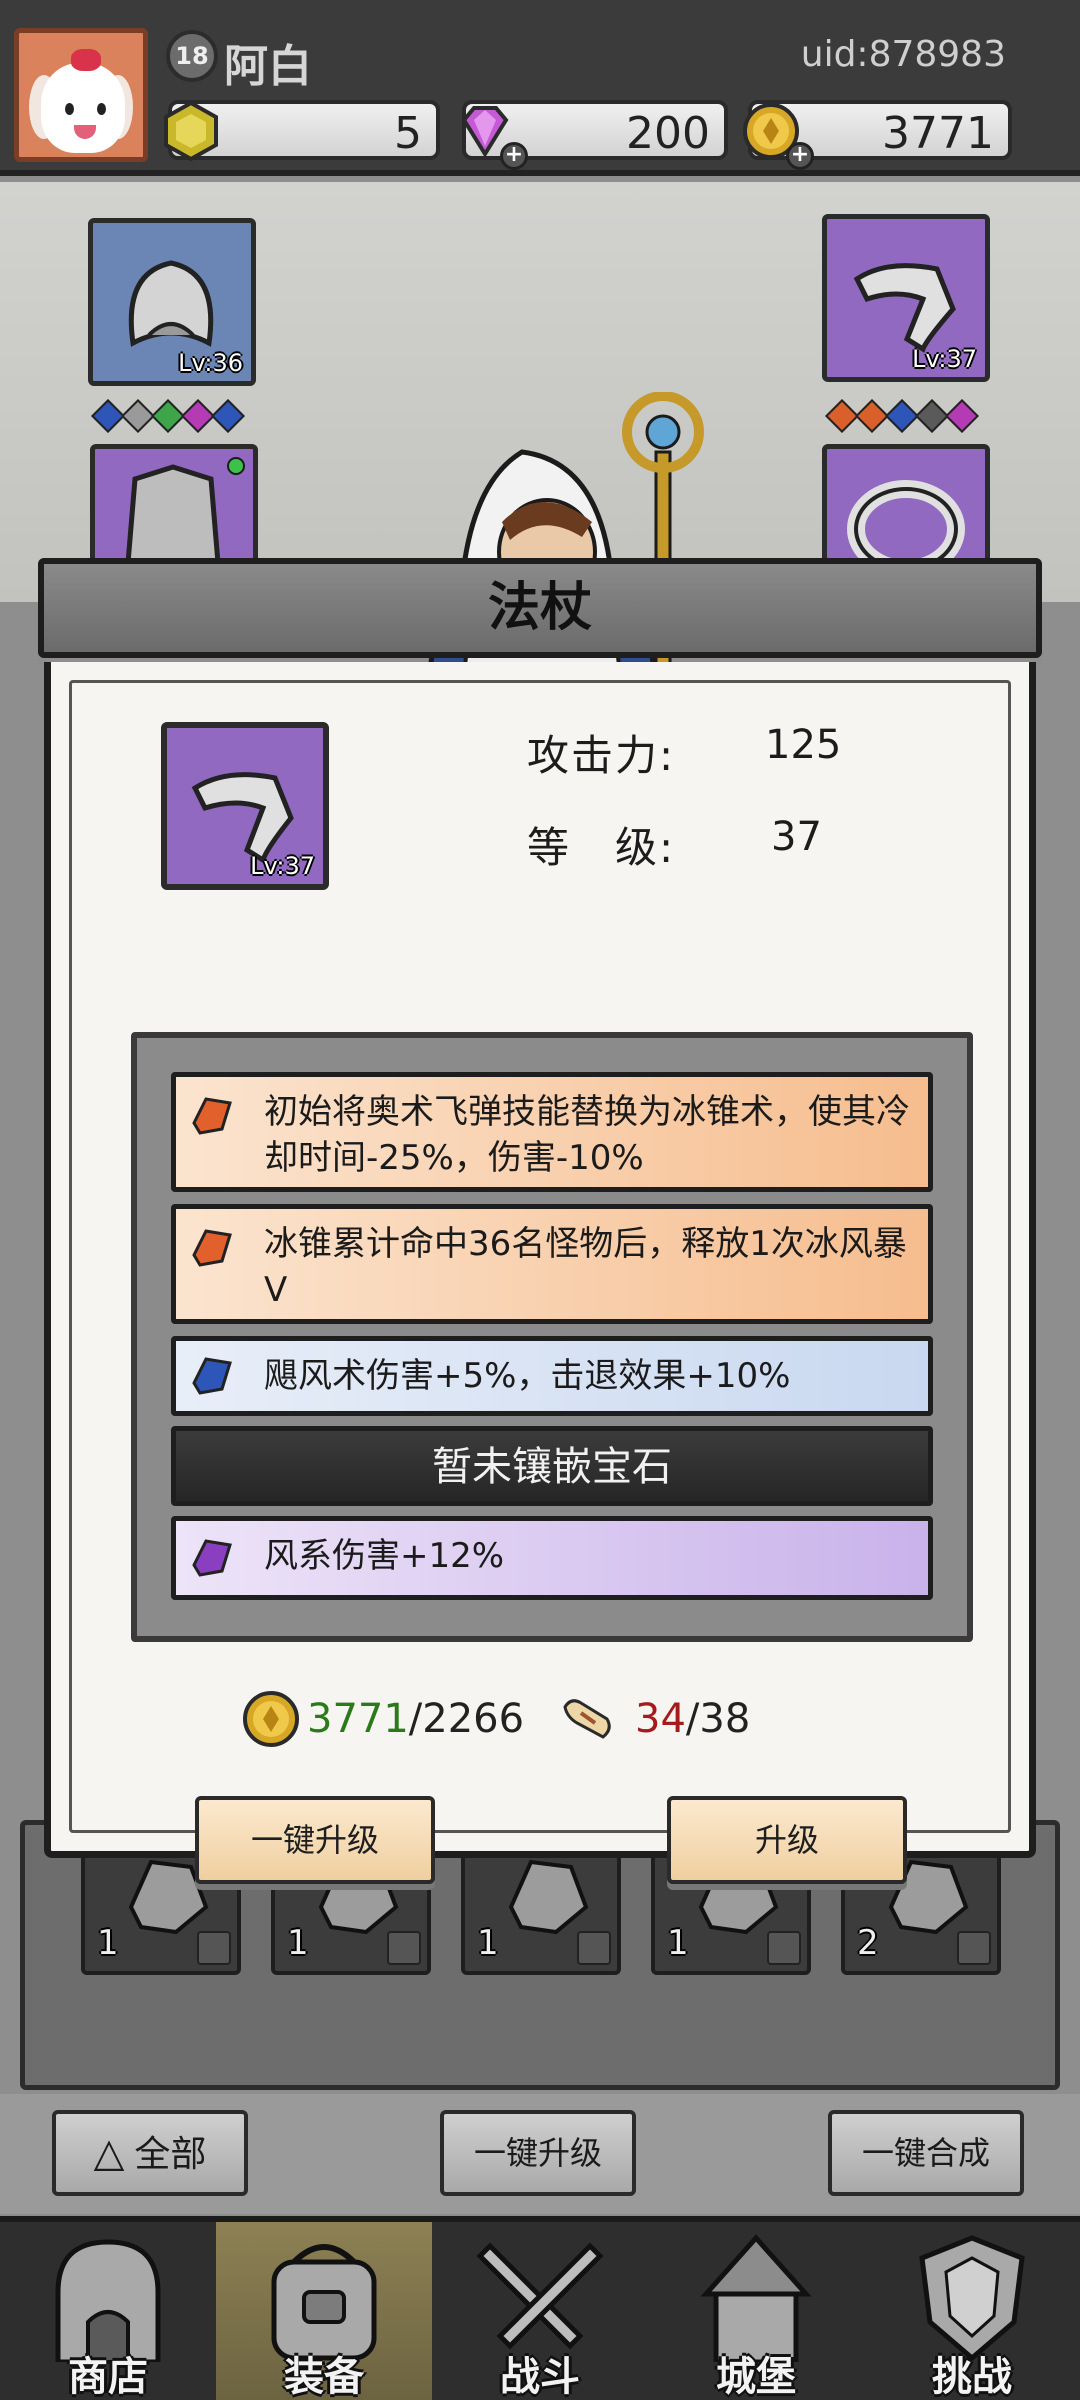 The height and width of the screenshot is (2400, 1080). I want to click on upgrade-button: 升级, so click(787, 1840).